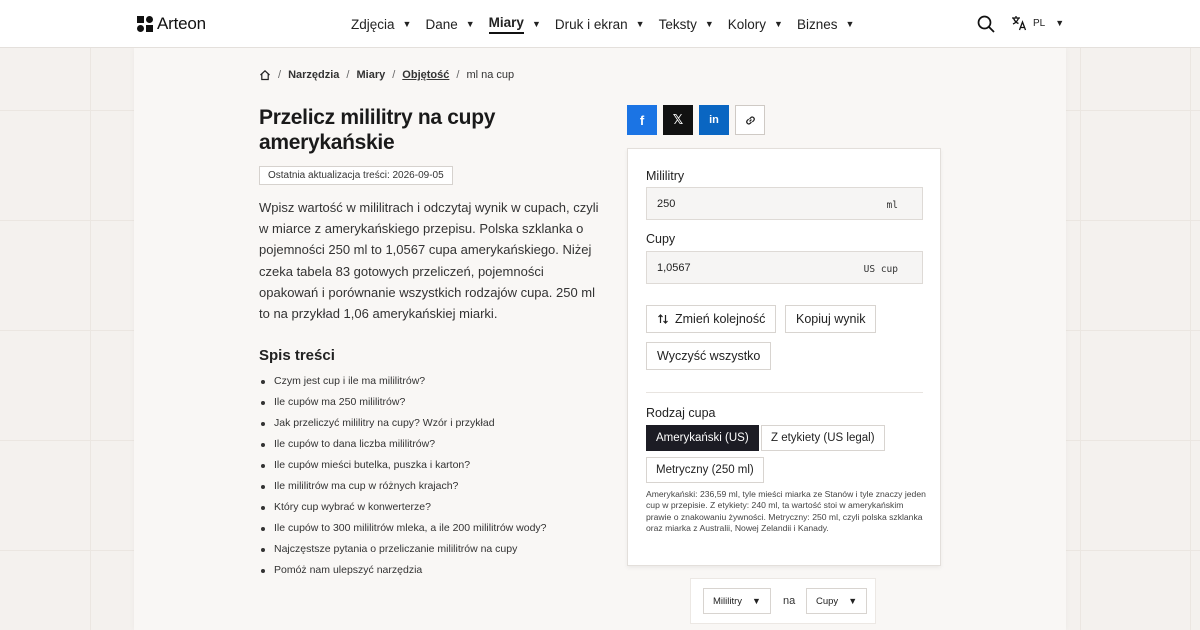  I want to click on panel-divider, so click(784, 392).